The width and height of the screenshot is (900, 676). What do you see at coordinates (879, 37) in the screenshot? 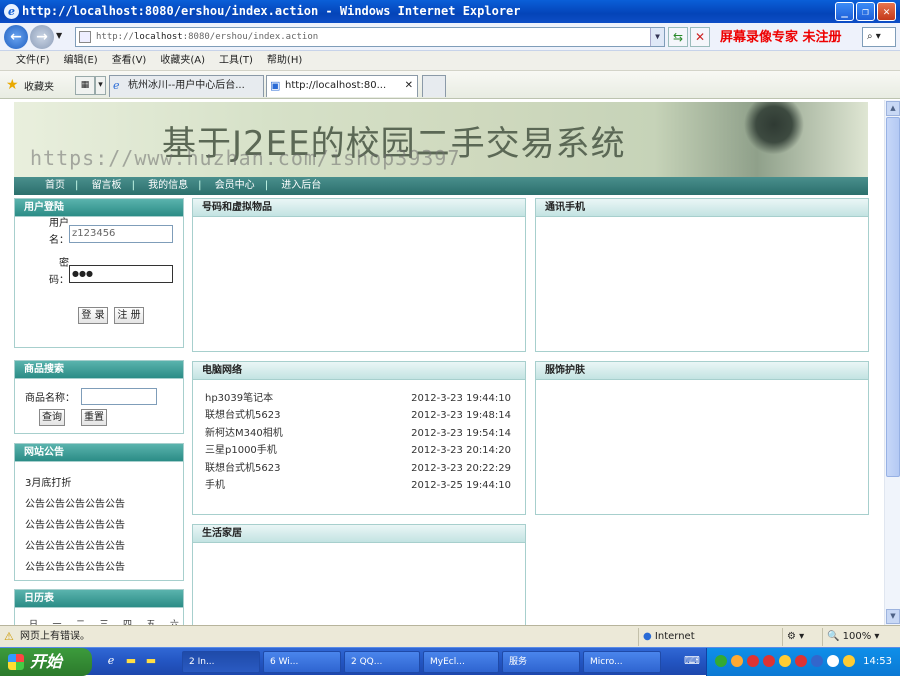
I see `search-button: ⌕ ▾` at bounding box center [879, 37].